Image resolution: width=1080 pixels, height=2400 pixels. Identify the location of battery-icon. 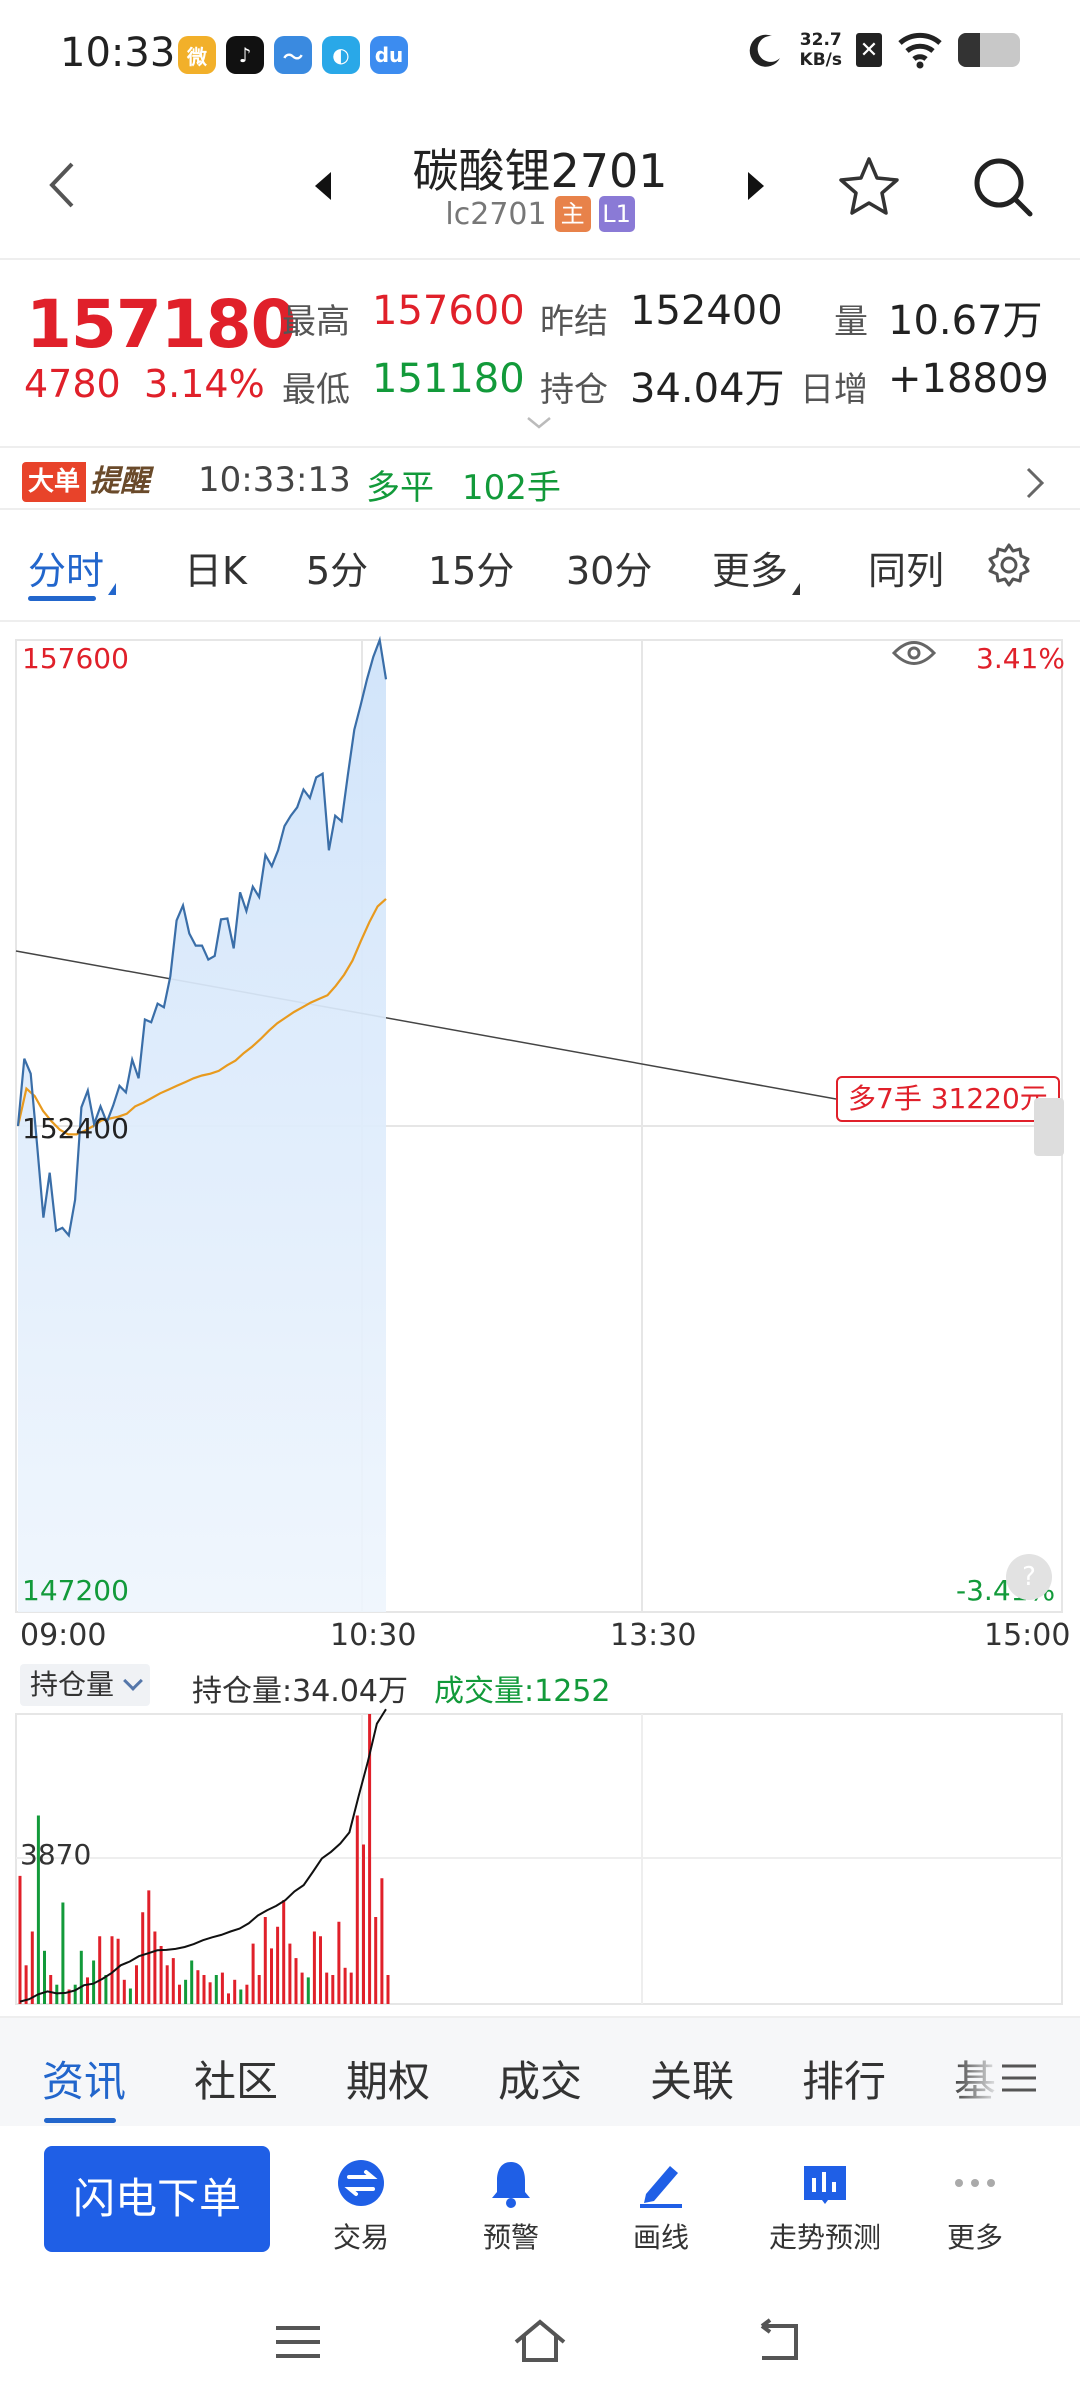
(989, 50).